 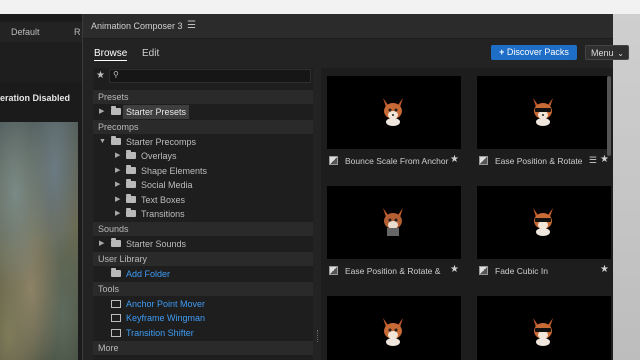 What do you see at coordinates (156, 244) in the screenshot?
I see `tree-item-label: Starter Sounds` at bounding box center [156, 244].